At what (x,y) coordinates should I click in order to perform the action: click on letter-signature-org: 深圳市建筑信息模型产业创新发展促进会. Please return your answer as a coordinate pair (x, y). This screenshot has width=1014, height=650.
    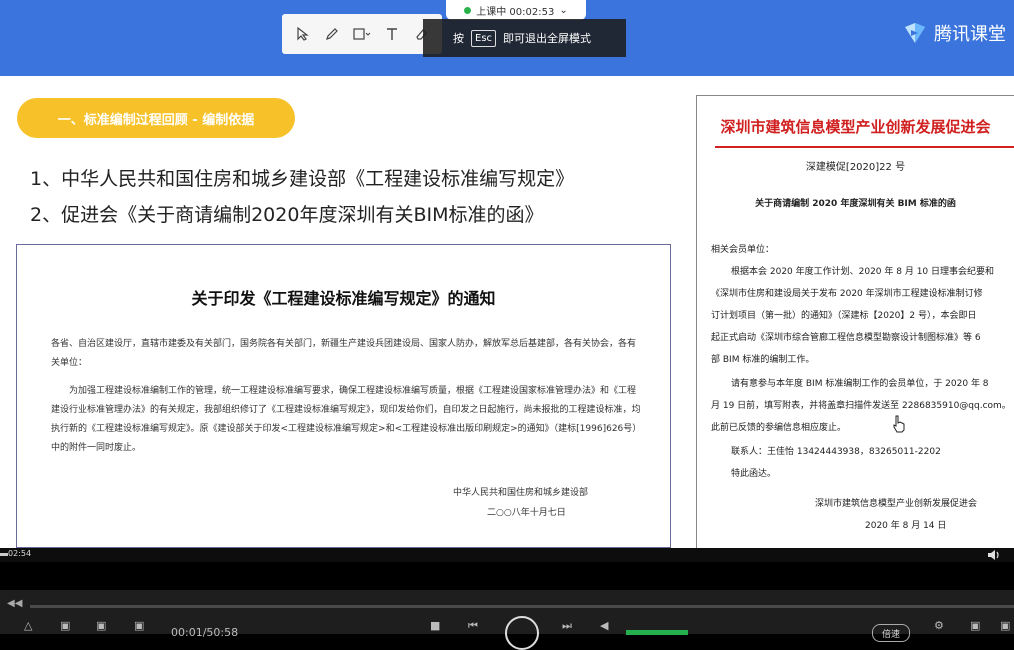
    Looking at the image, I should click on (896, 504).